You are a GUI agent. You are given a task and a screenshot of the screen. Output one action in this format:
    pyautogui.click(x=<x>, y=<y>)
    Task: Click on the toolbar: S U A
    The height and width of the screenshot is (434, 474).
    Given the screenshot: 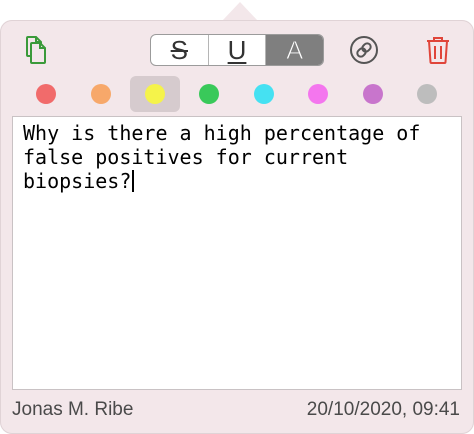 What is the action you would take?
    pyautogui.click(x=237, y=46)
    